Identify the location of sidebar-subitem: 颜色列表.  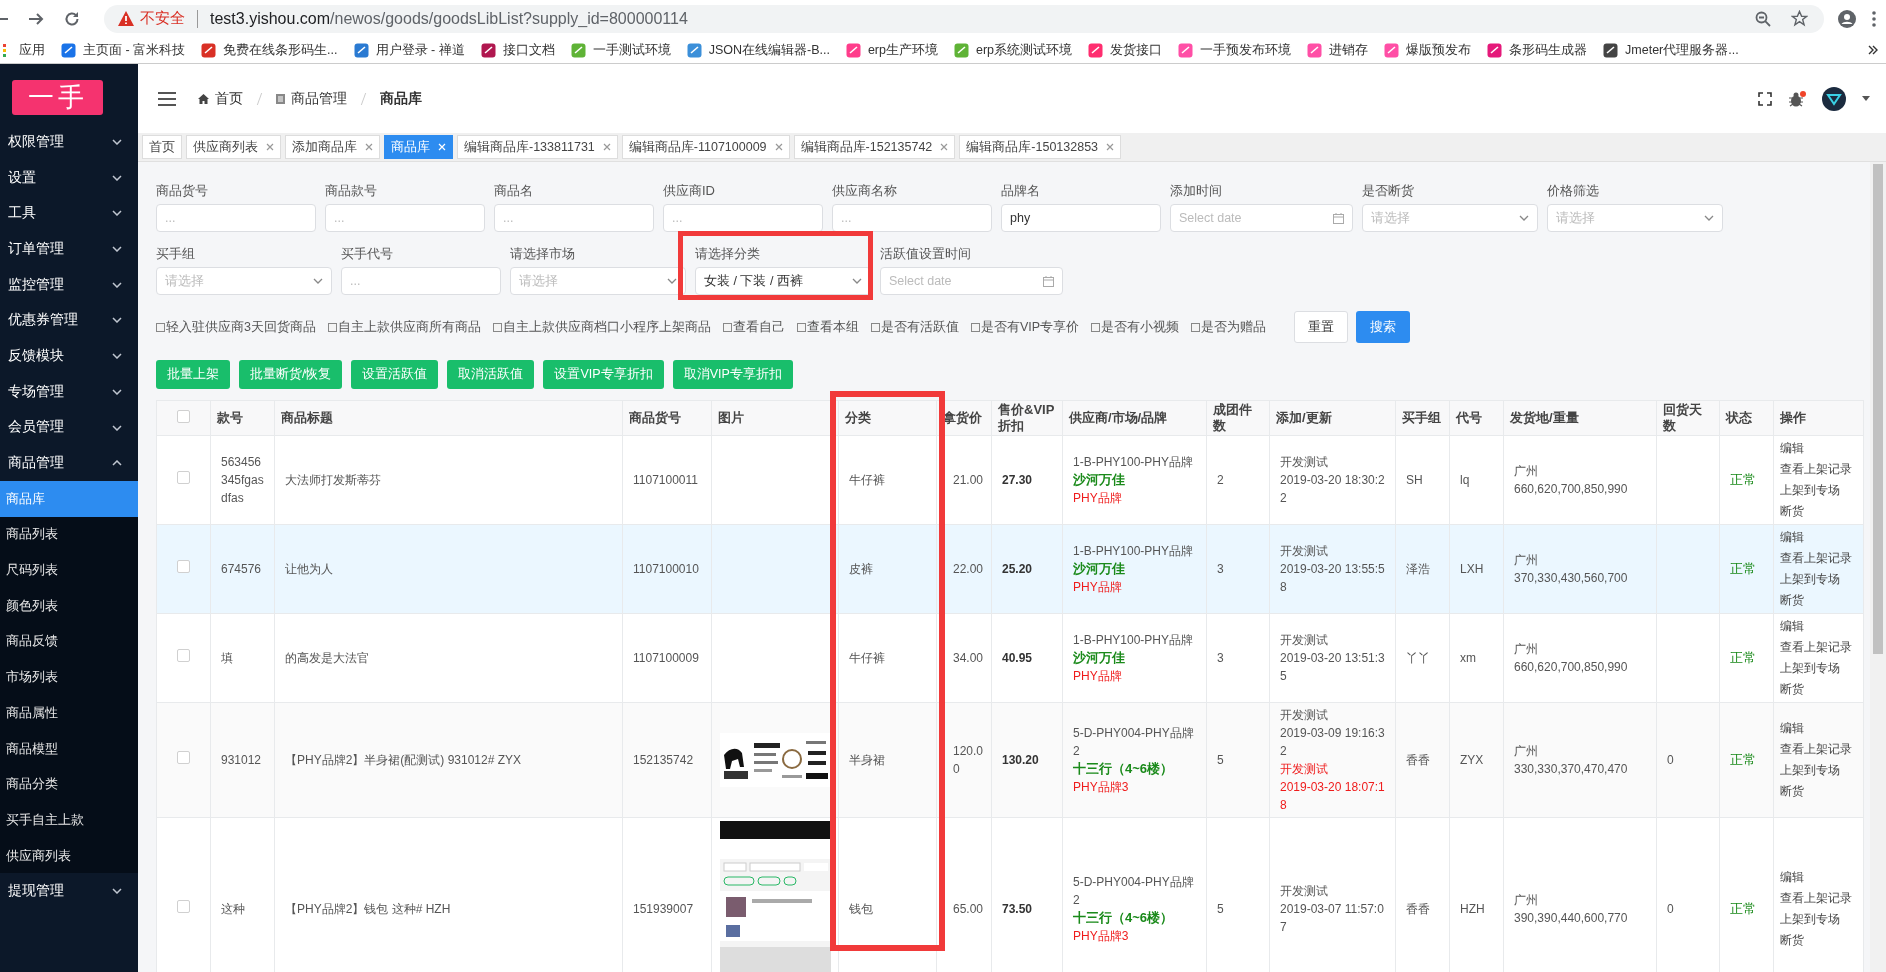
(69, 605).